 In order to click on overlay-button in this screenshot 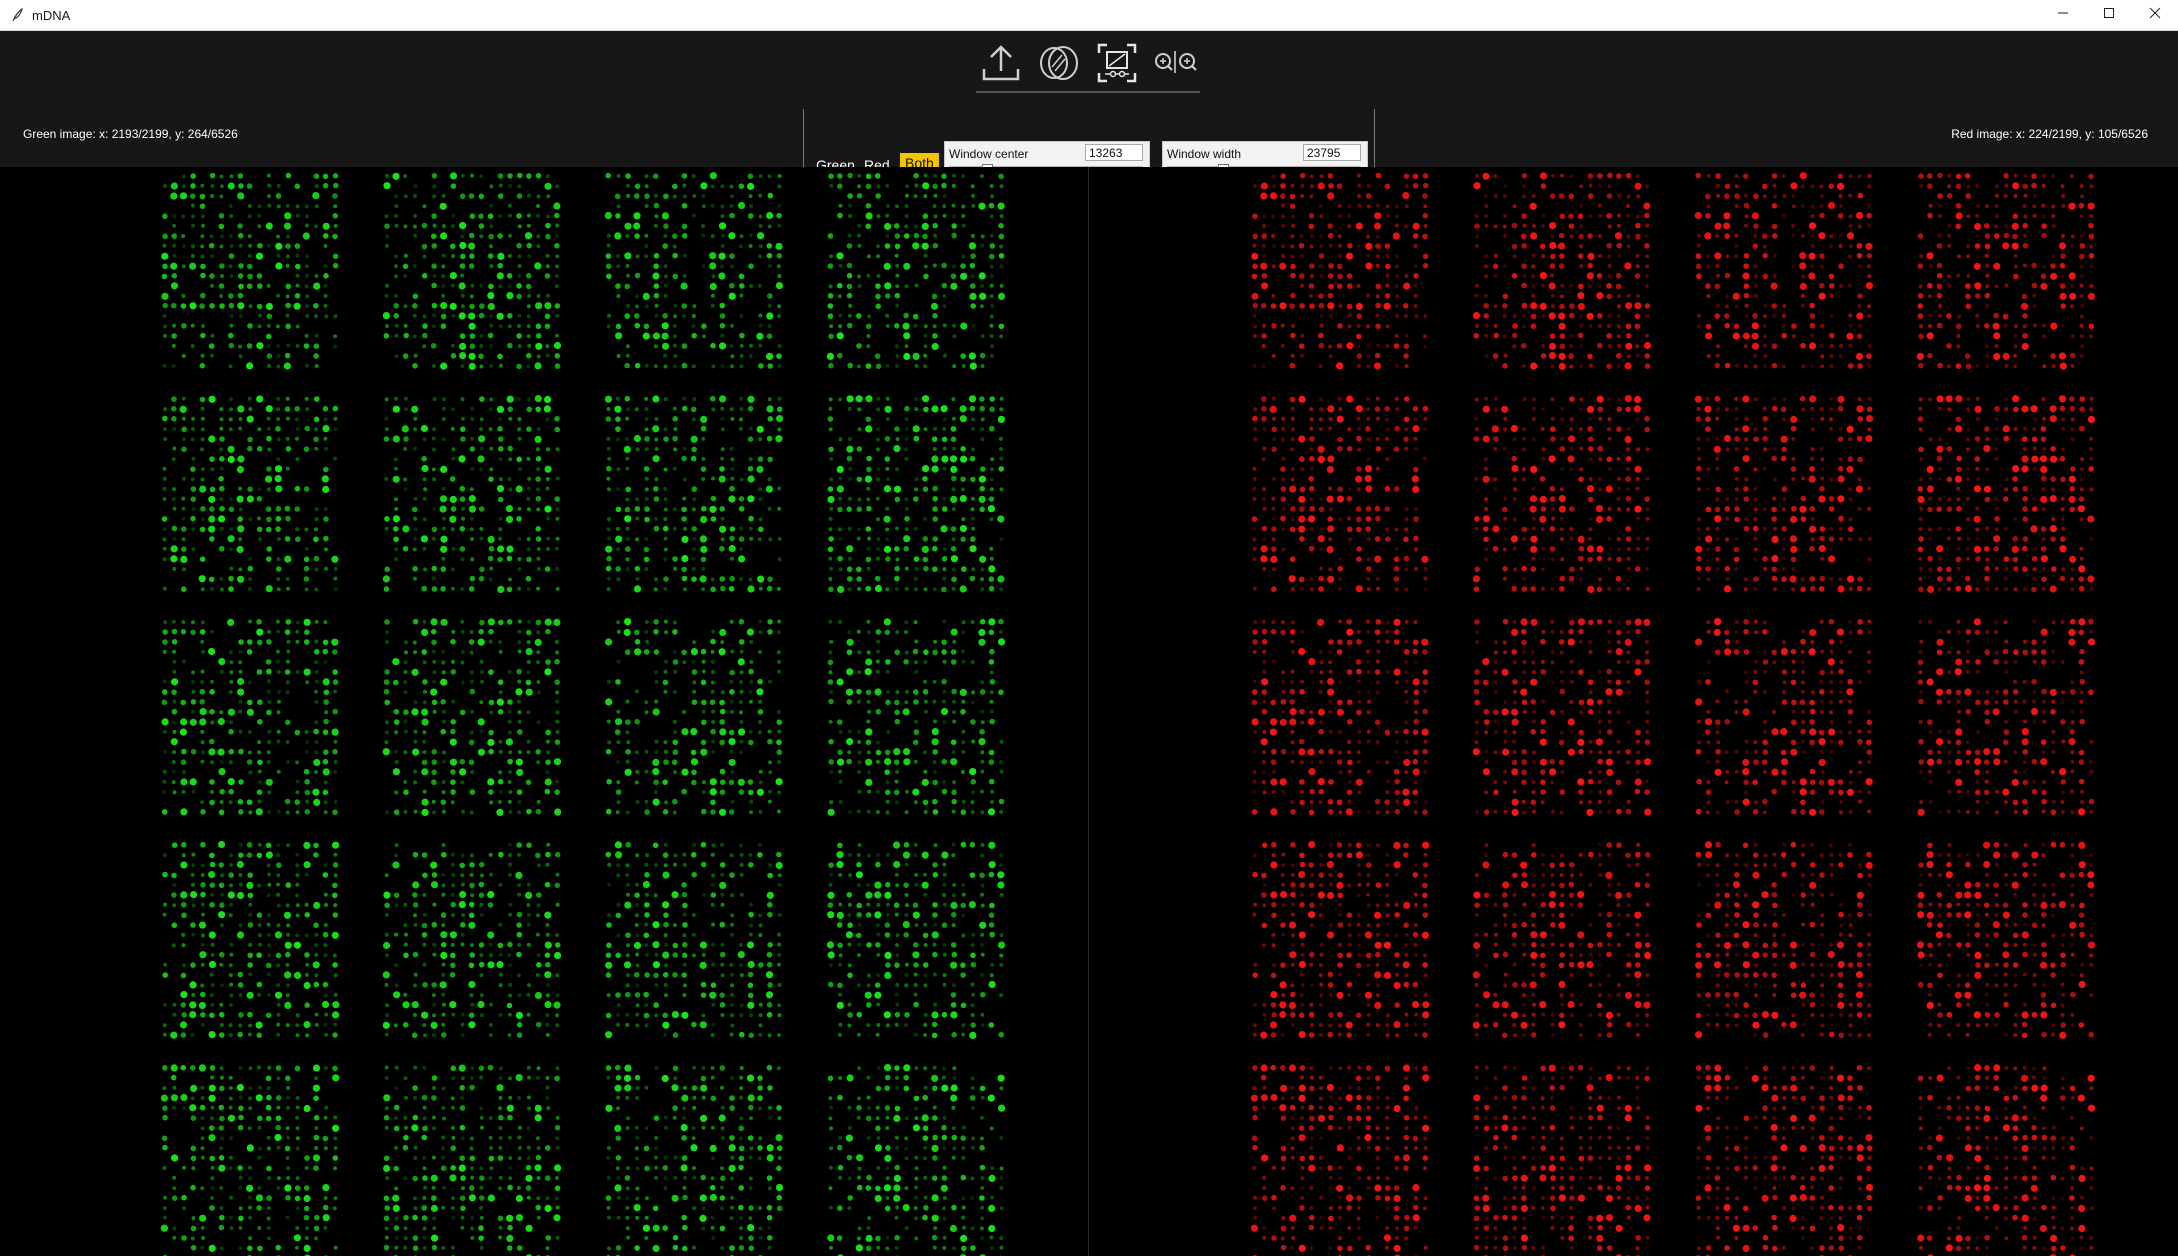, I will do `click(1059, 65)`.